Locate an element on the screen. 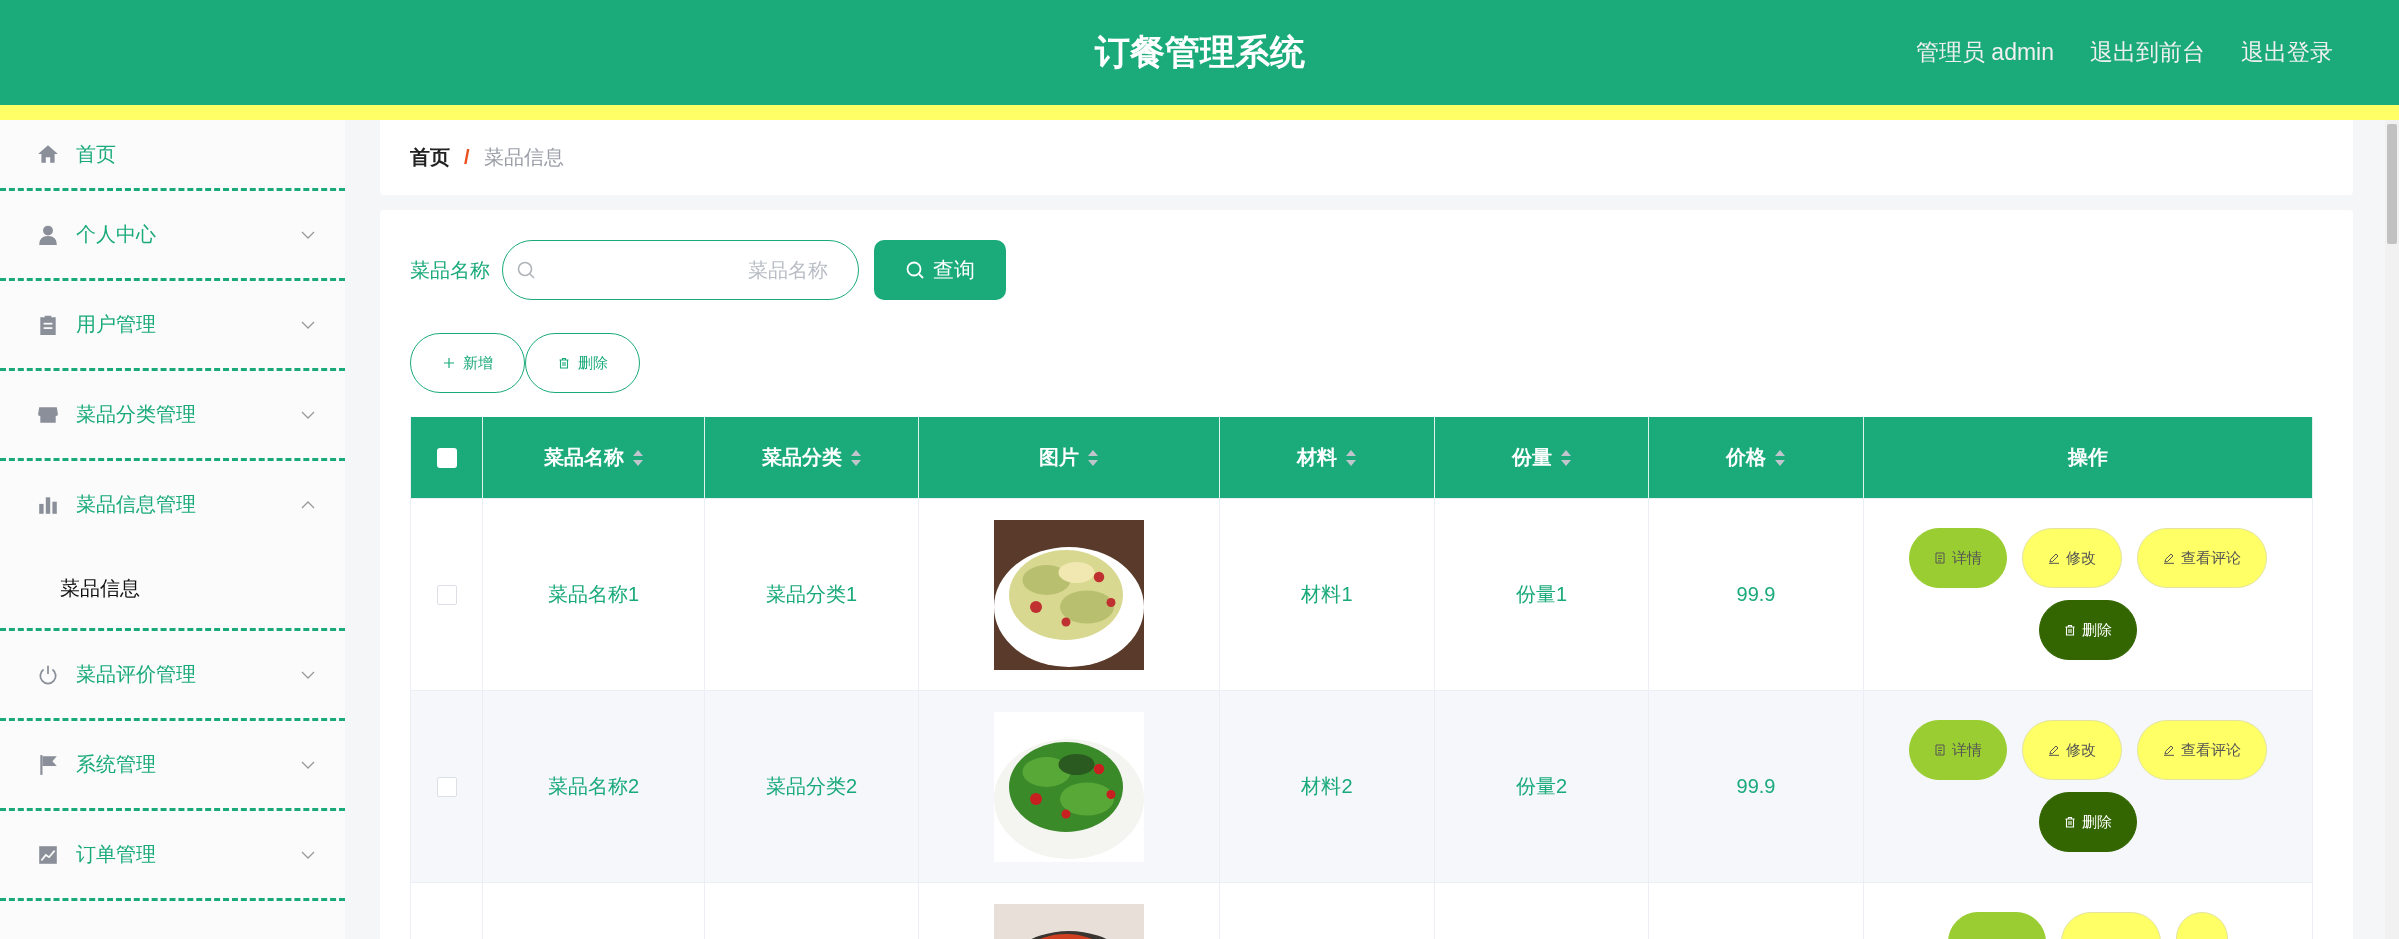 The image size is (2399, 939). home-icon is located at coordinates (48, 154).